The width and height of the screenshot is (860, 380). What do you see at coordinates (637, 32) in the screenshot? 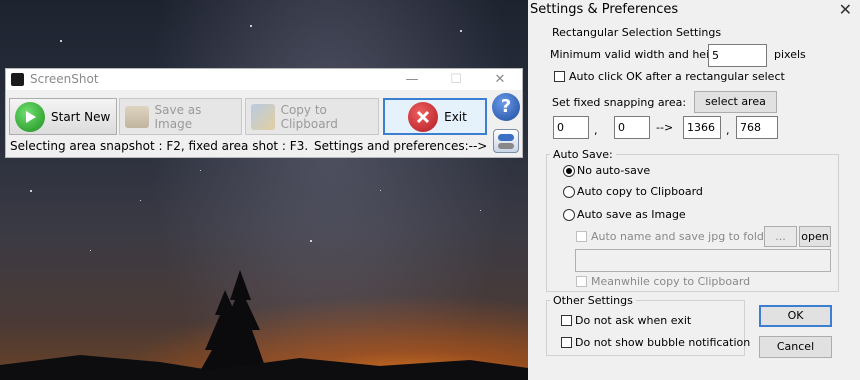
I see `rect-group-label: Rectangular Selection Settings` at bounding box center [637, 32].